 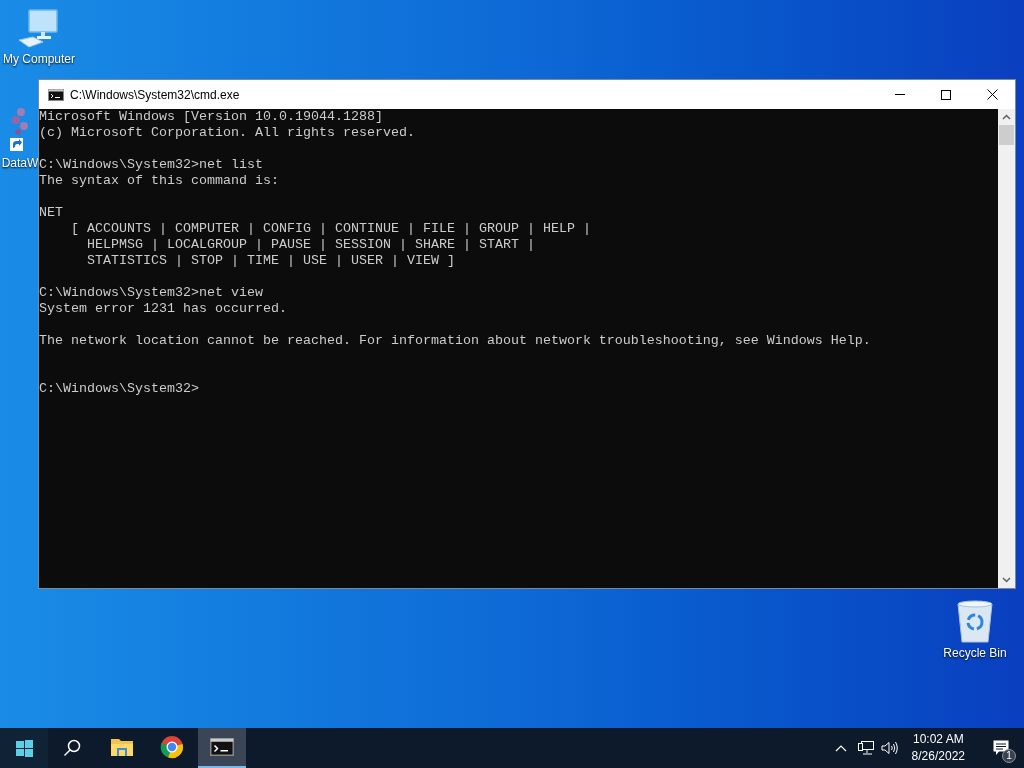 What do you see at coordinates (122, 747) in the screenshot?
I see `folder-icon` at bounding box center [122, 747].